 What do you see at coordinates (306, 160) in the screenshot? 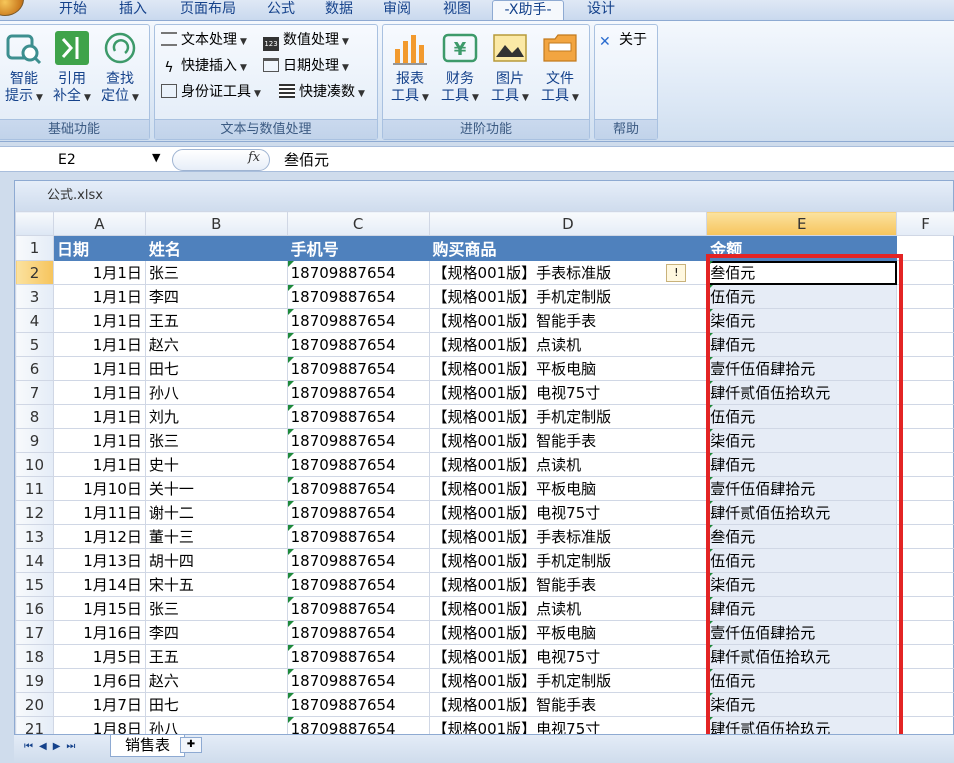
I see `formula-input: 叁佰元` at bounding box center [306, 160].